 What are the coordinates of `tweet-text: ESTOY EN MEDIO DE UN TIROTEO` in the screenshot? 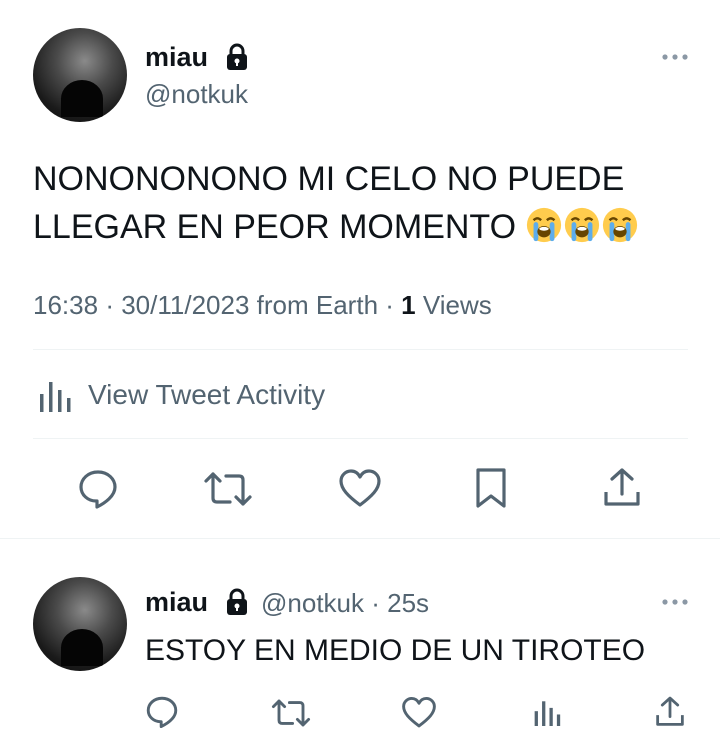 It's located at (395, 650).